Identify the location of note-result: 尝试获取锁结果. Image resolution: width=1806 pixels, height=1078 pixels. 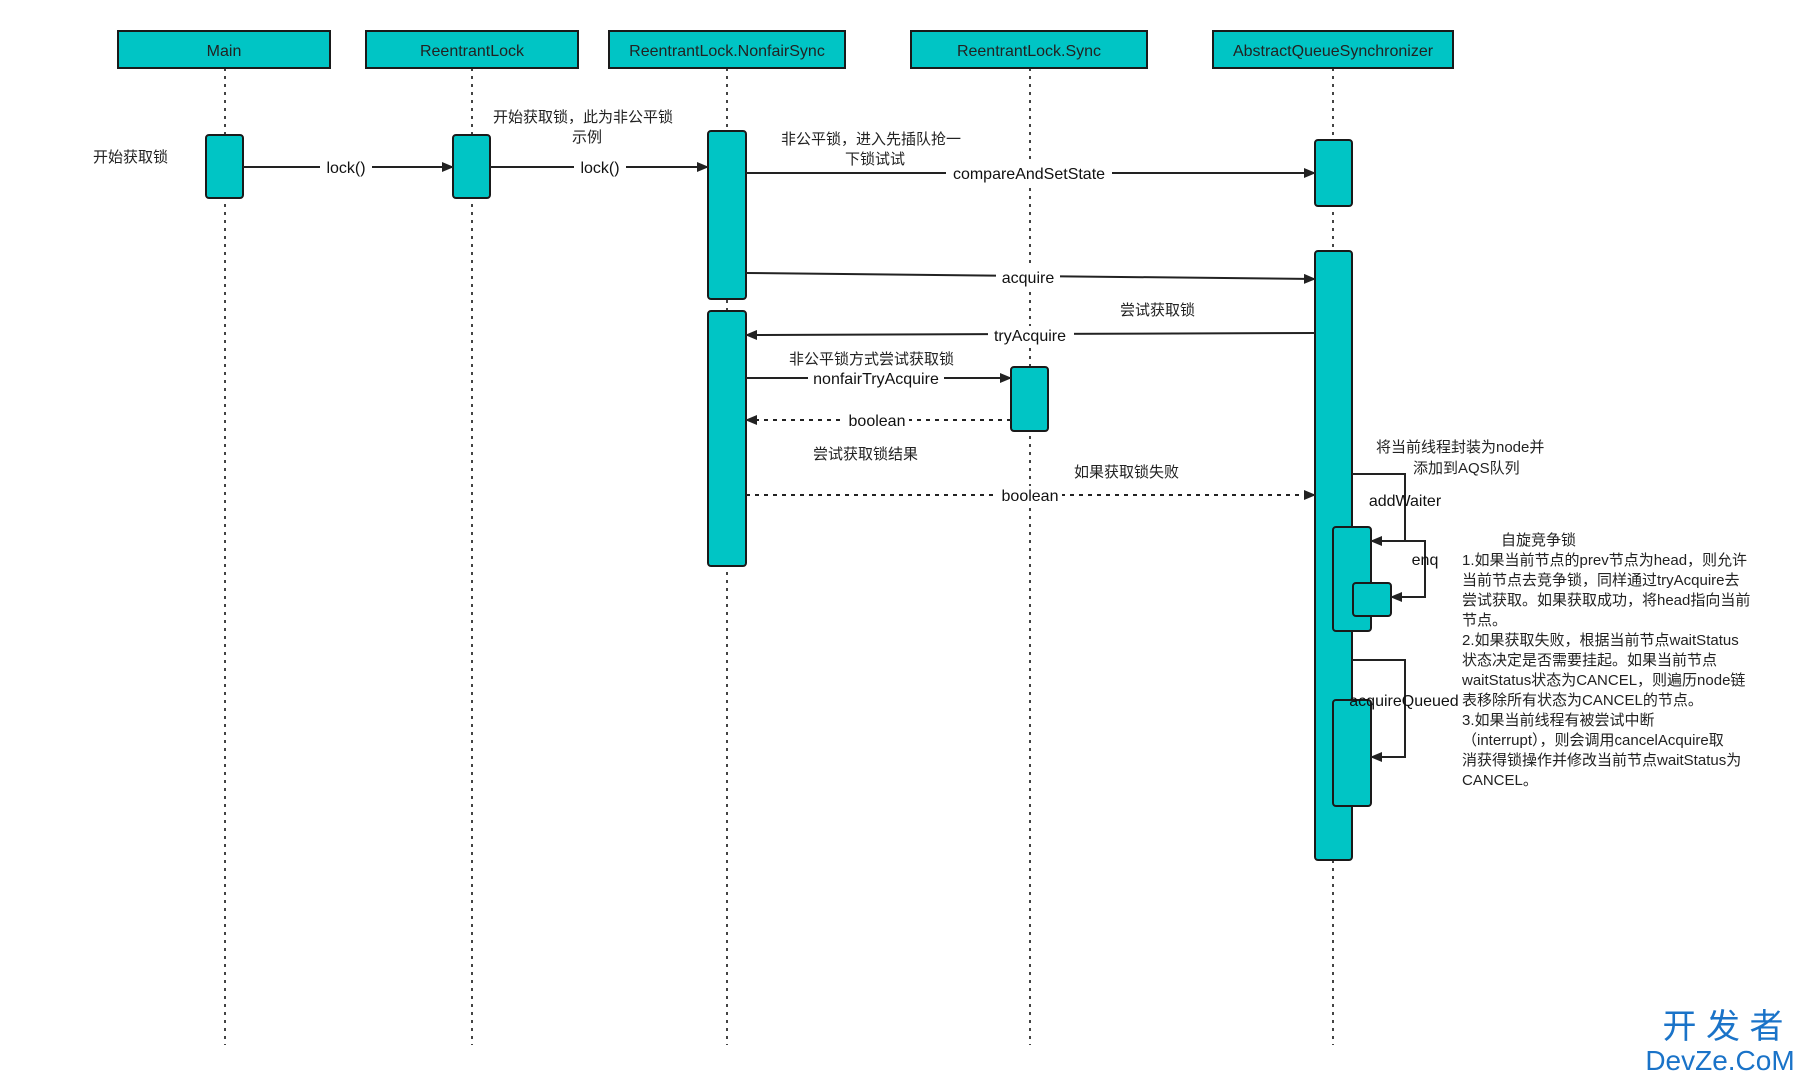
(865, 454).